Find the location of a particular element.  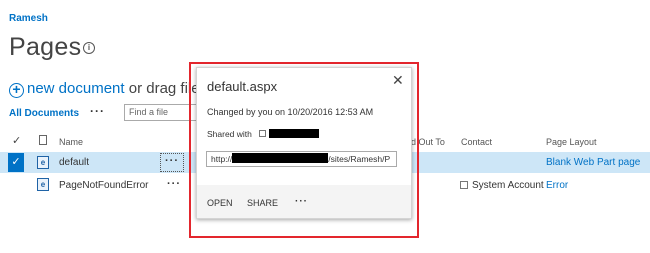

callout-modified-text: Changed by you on 10/20/2016 12:53 AM is located at coordinates (290, 112).